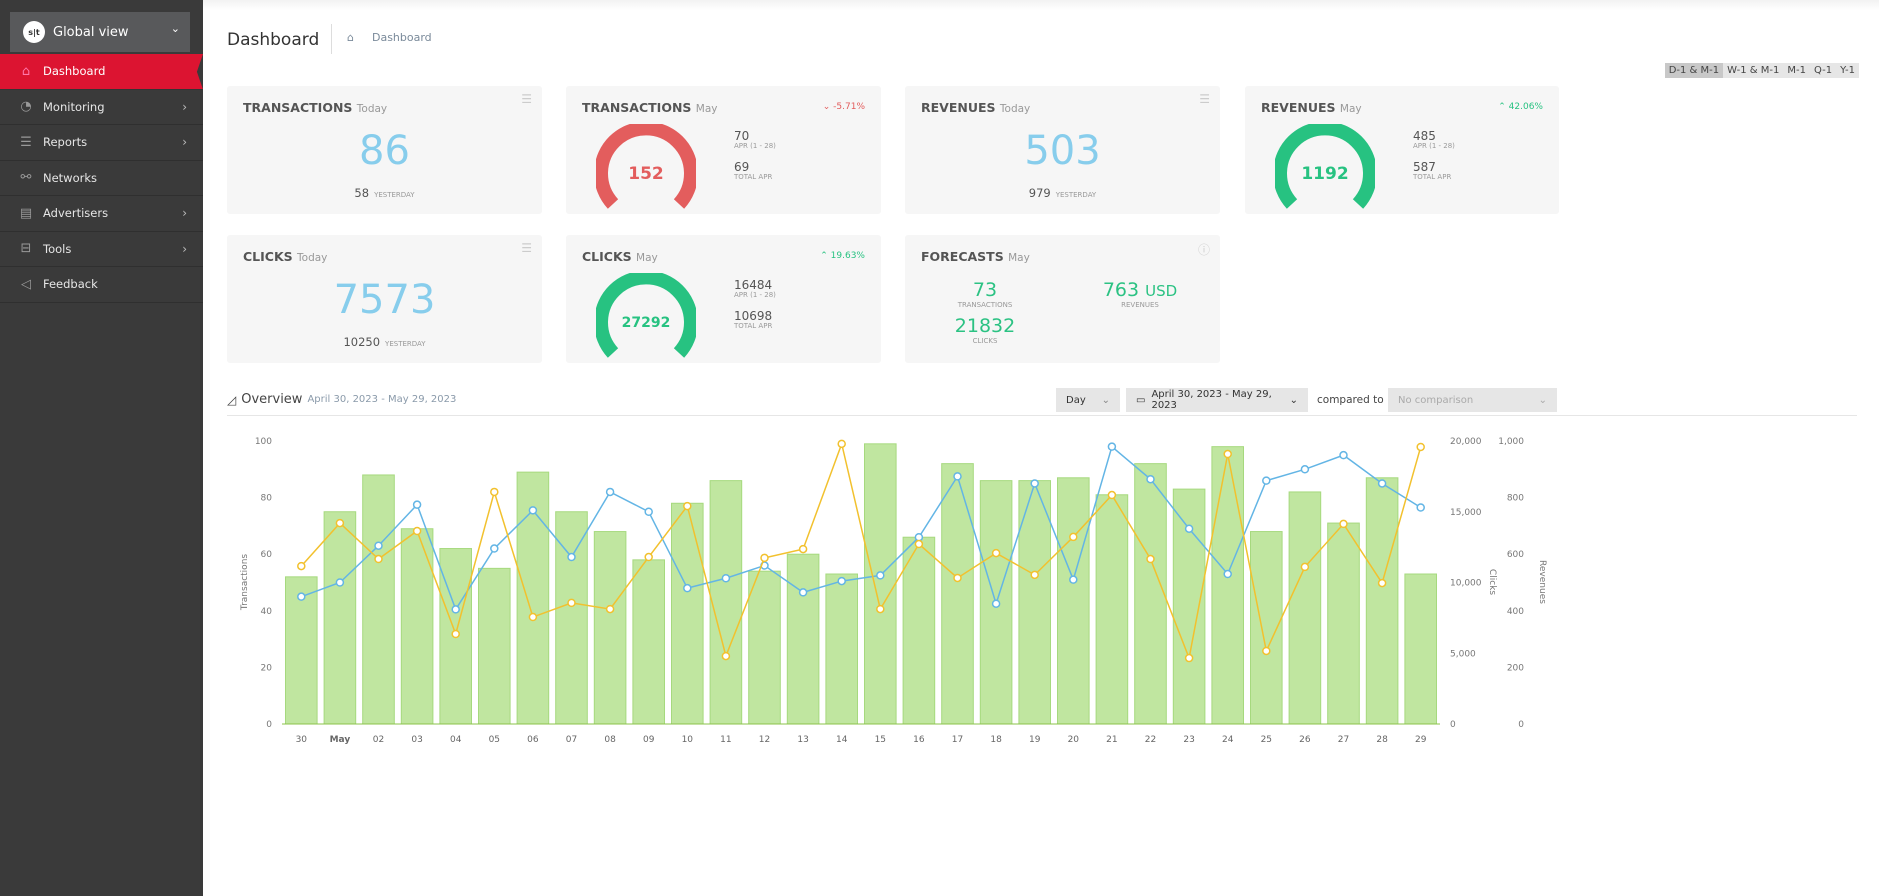 The image size is (1879, 896). Describe the element at coordinates (1421, 740) in the screenshot. I see `x-tick: 29` at that location.